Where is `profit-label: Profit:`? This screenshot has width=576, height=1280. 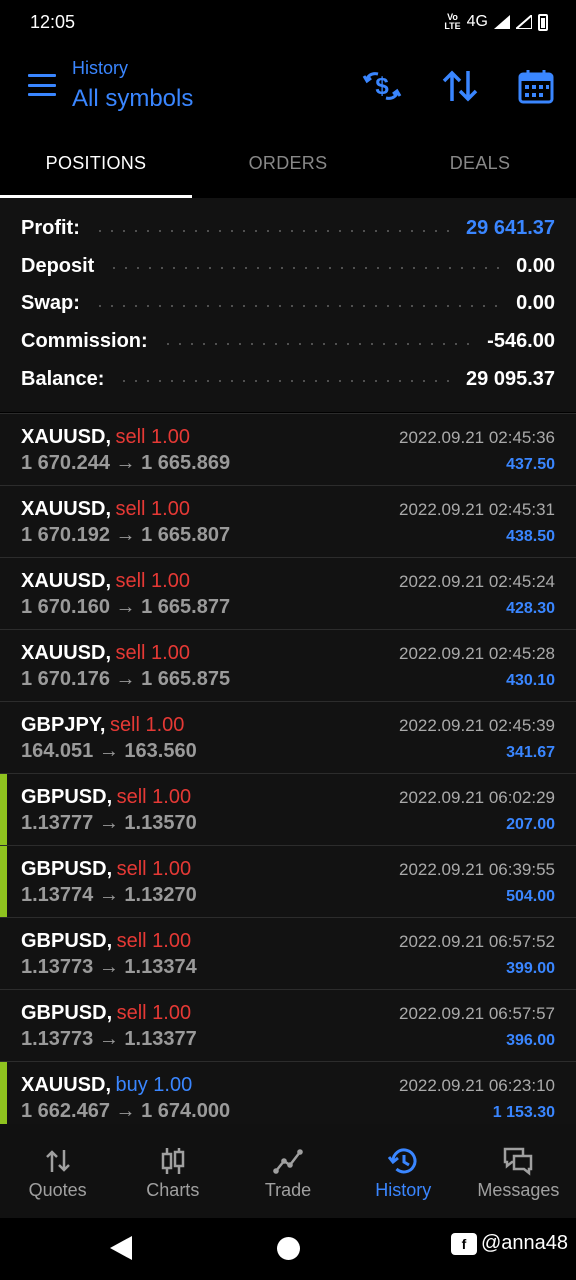 profit-label: Profit: is located at coordinates (50, 228).